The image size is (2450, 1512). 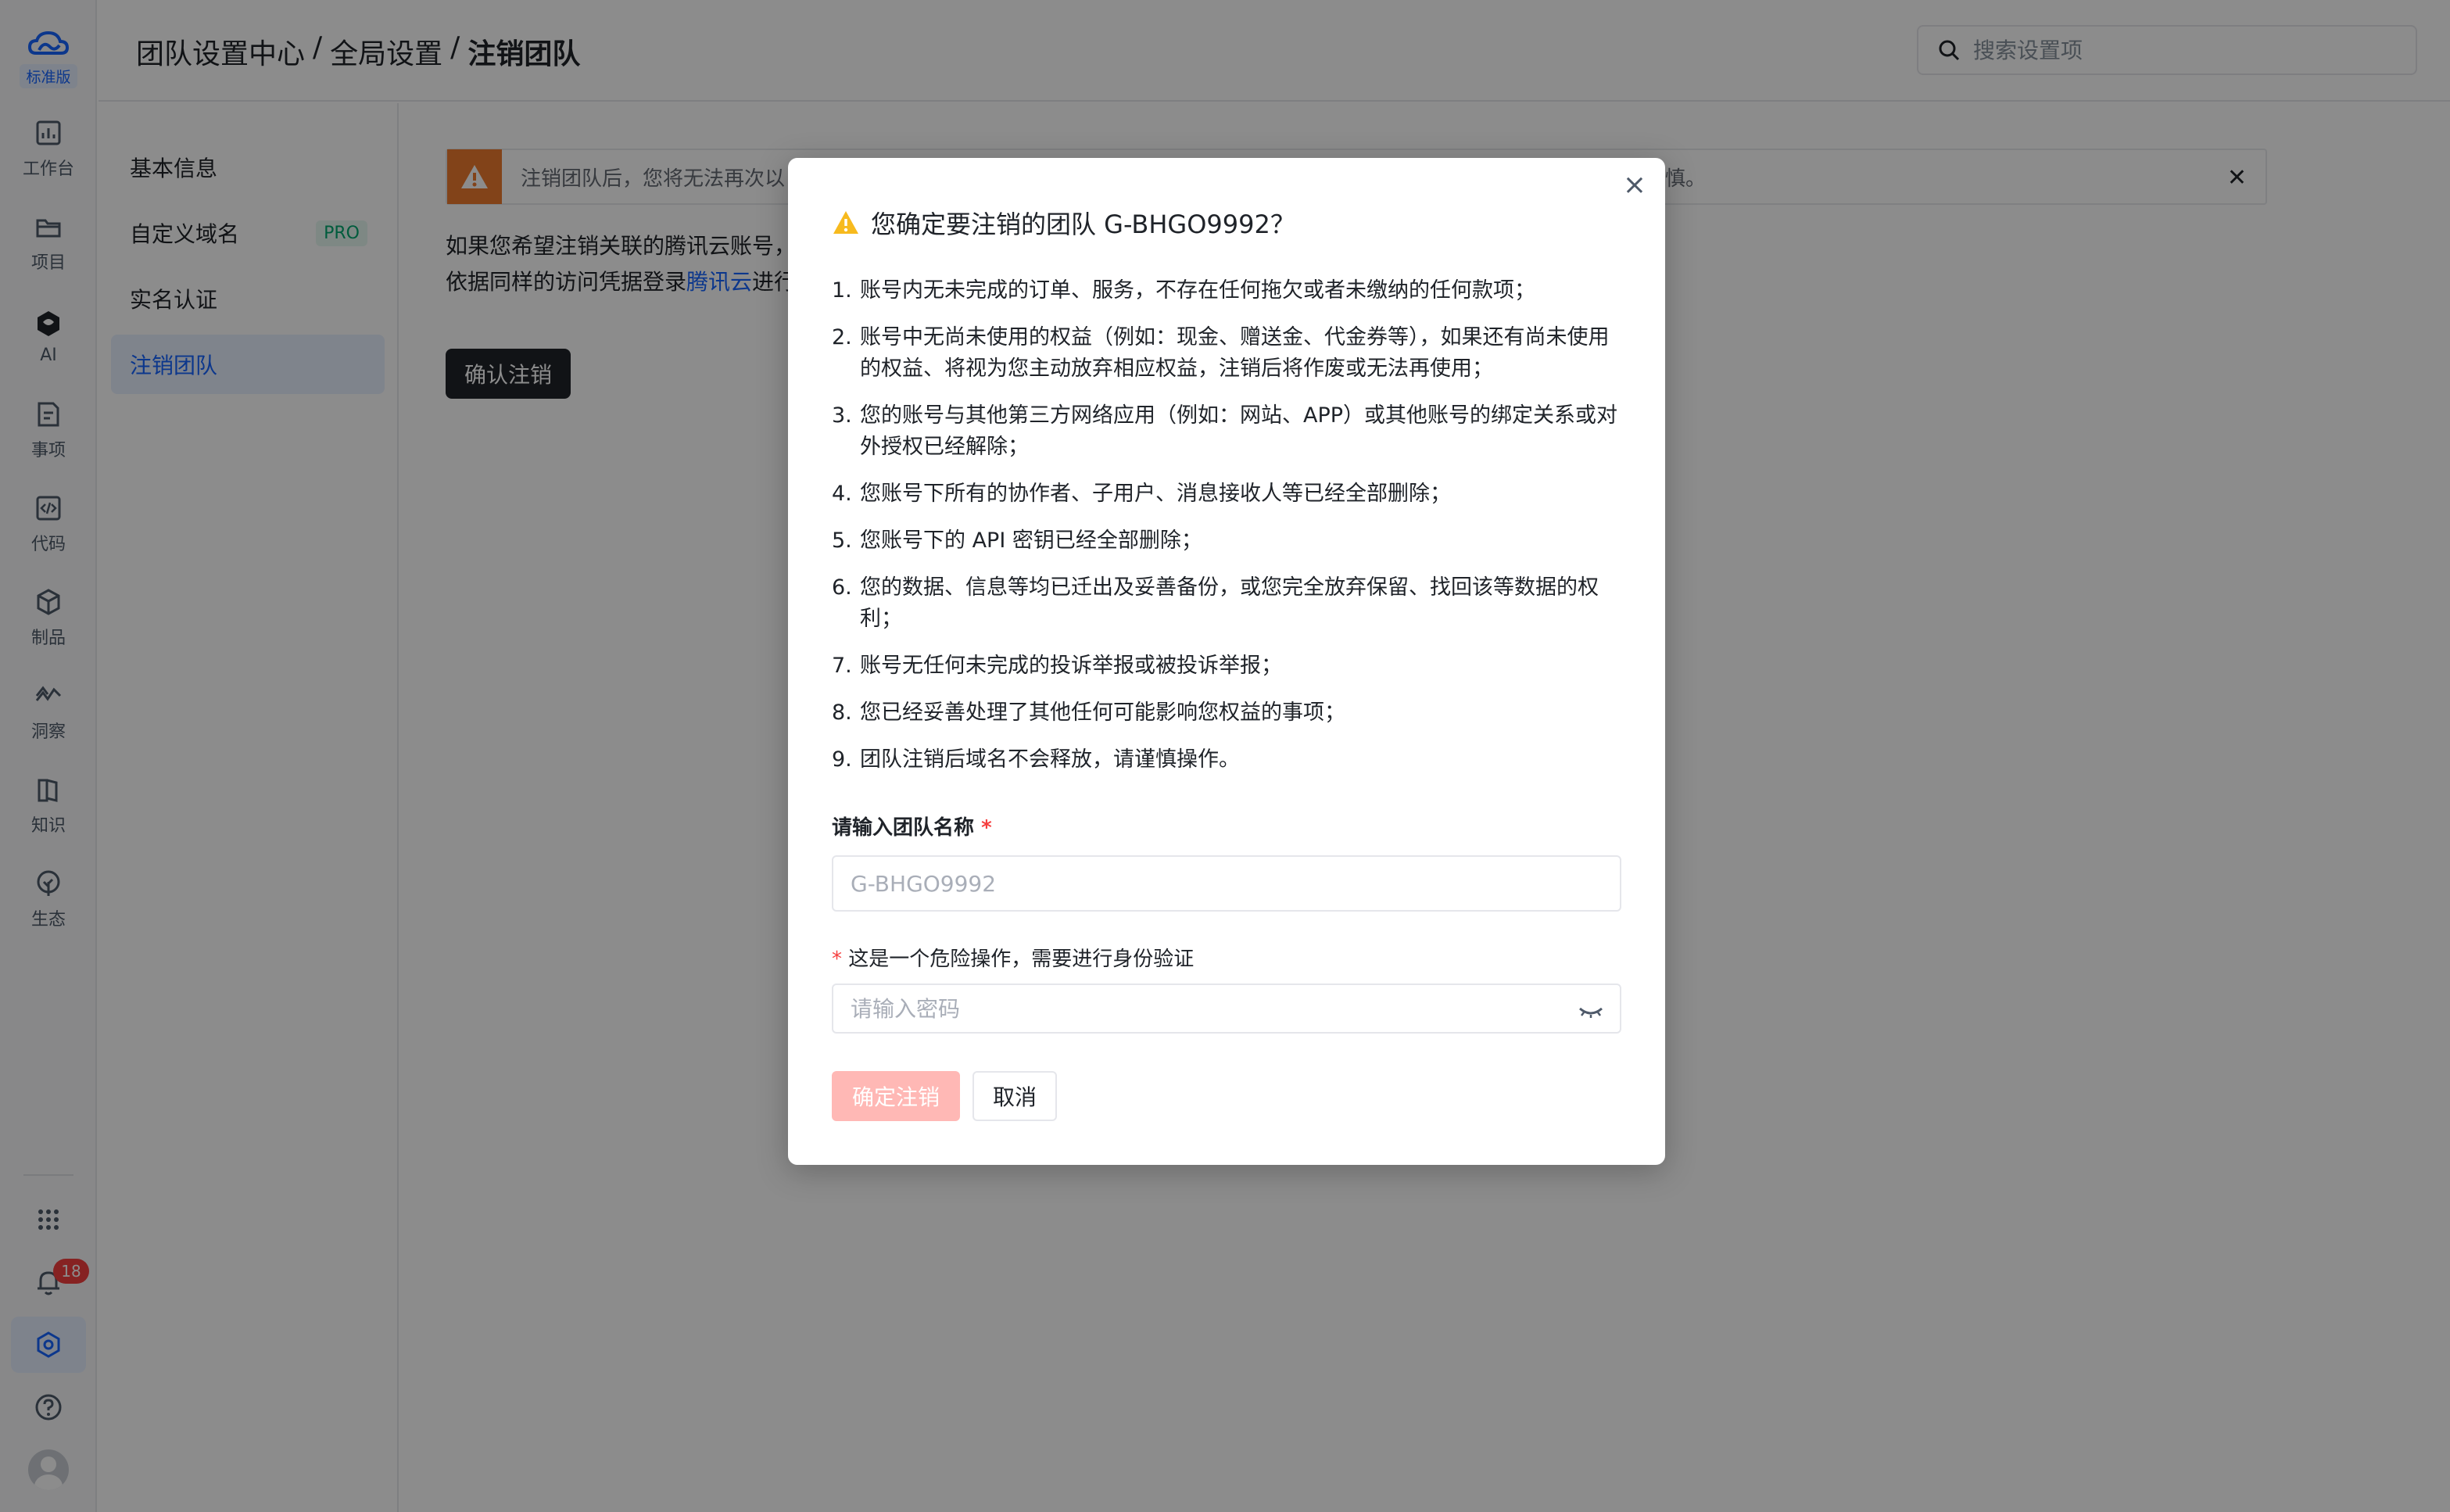 I want to click on close-icon: ×, so click(x=1634, y=185).